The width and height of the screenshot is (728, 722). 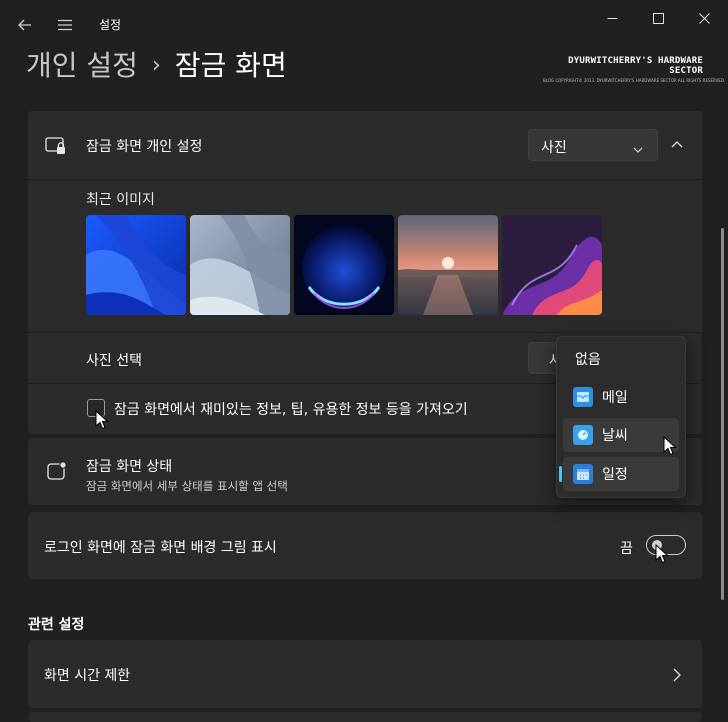 I want to click on lock-screen-status-title: 잠금 화면 상태, so click(x=129, y=467).